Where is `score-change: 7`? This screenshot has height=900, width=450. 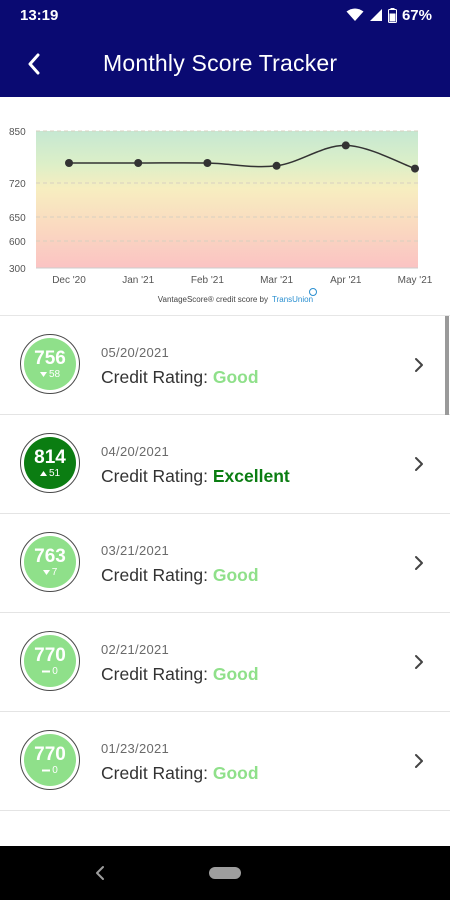 score-change: 7 is located at coordinates (50, 572).